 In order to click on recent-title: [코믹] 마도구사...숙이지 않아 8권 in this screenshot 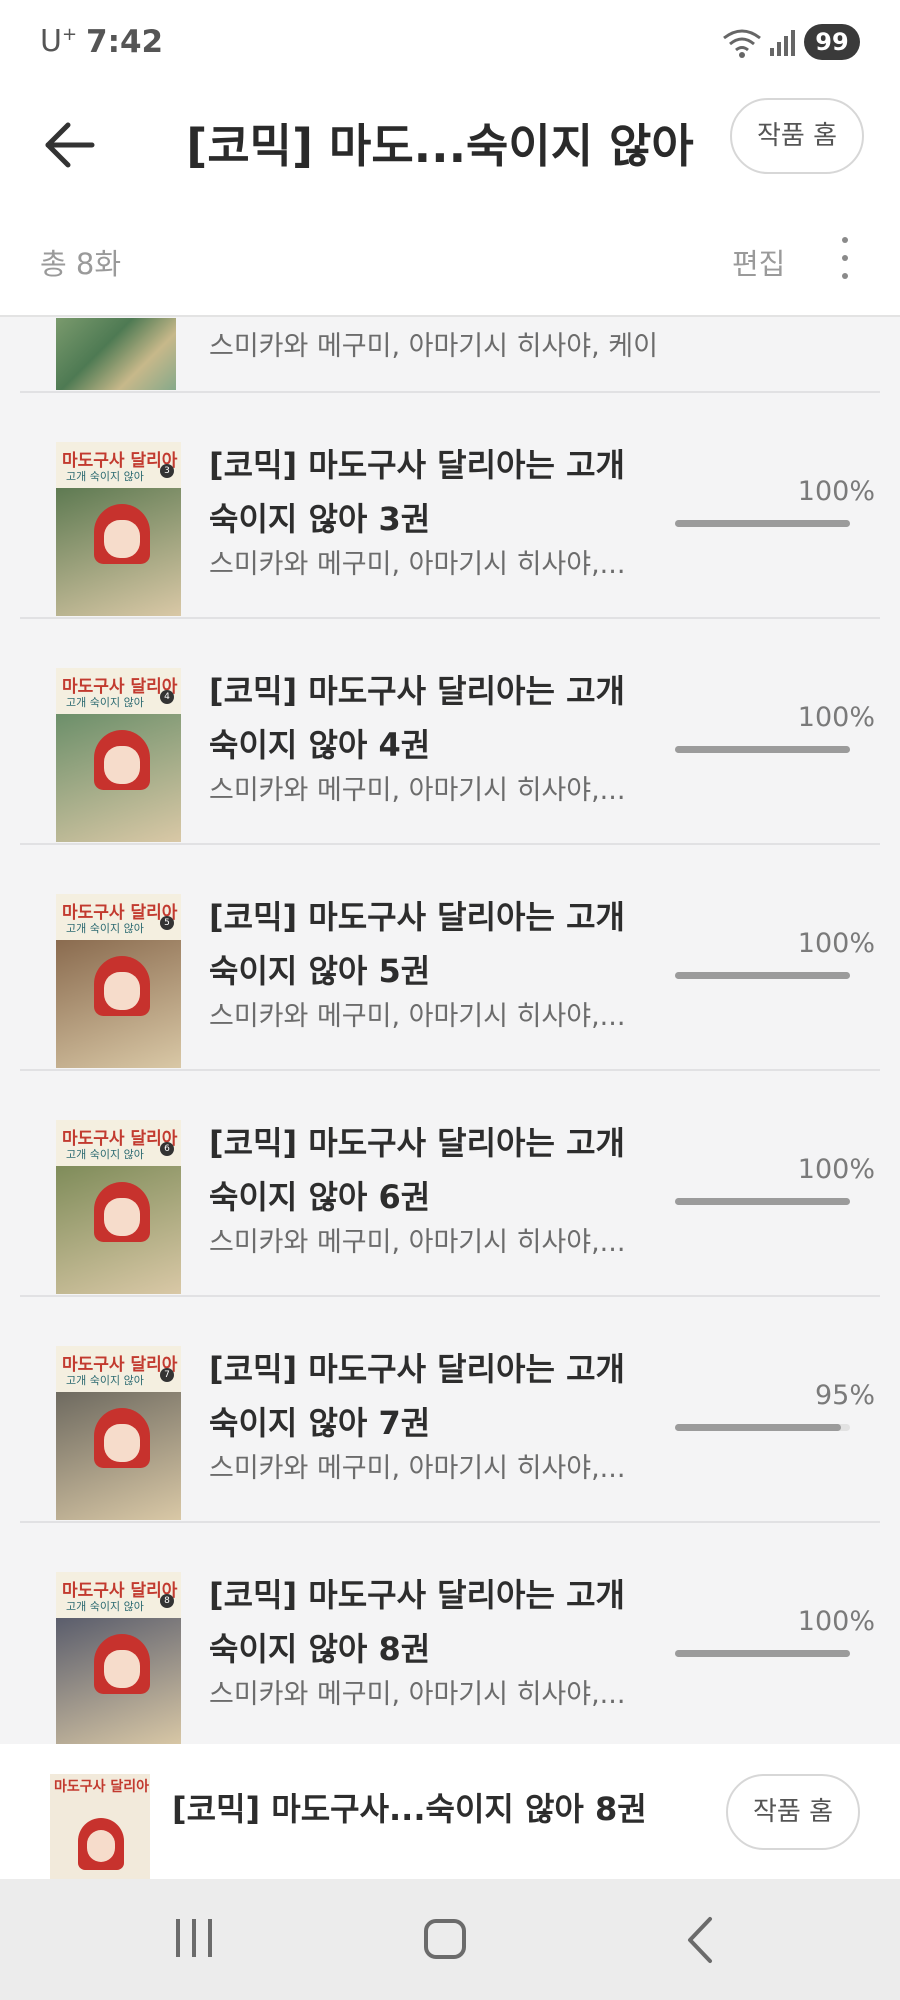, I will do `click(432, 1807)`.